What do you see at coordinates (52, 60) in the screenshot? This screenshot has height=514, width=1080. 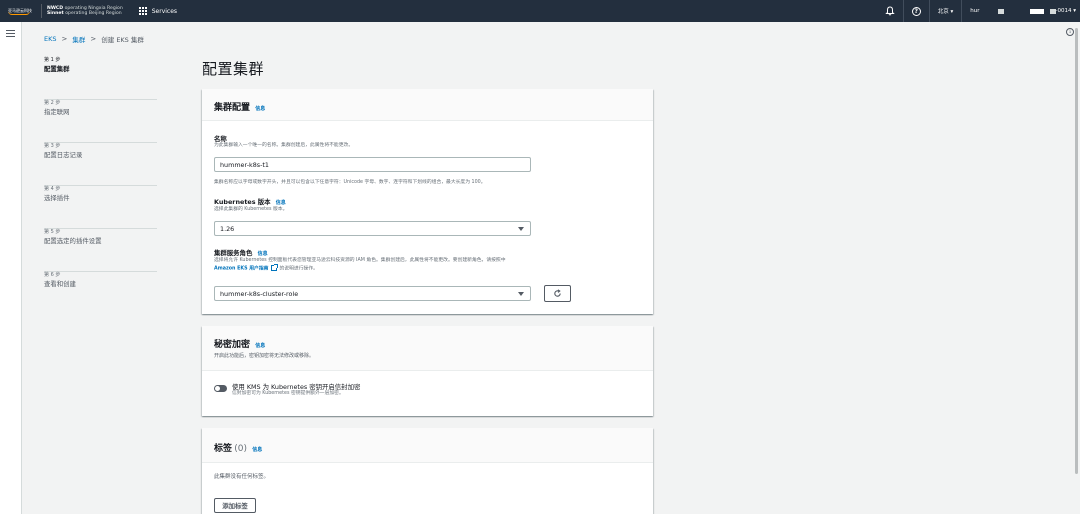 I see `step-number: 第 1 步` at bounding box center [52, 60].